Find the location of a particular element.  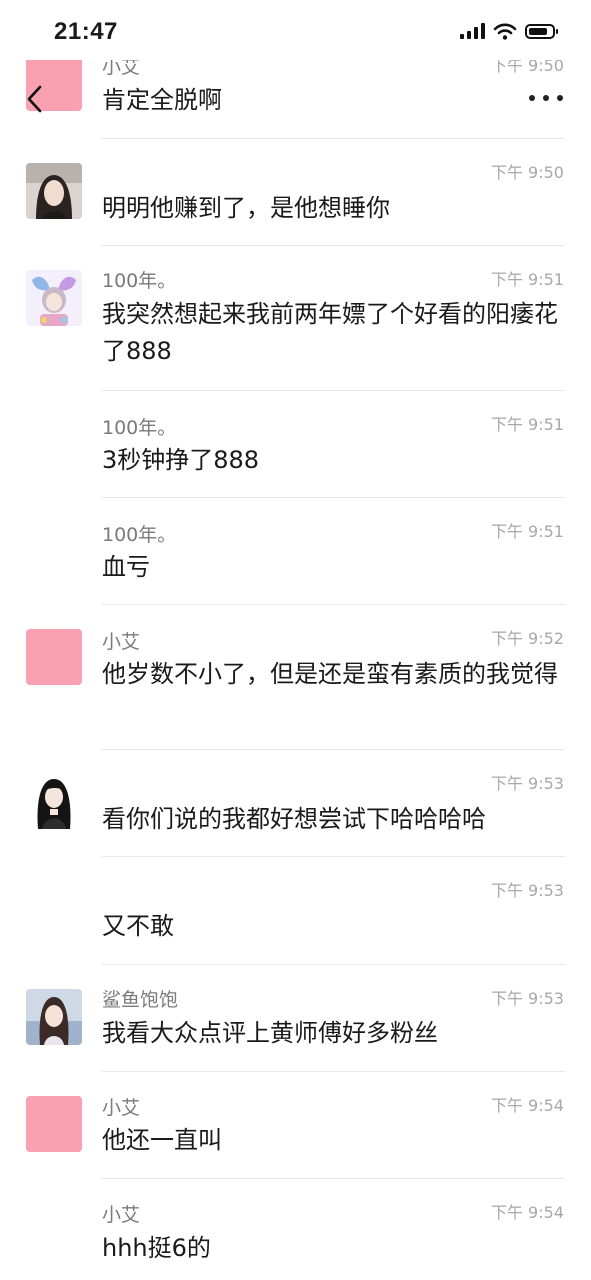

message-text: 他还一直叫 is located at coordinates (162, 1140).